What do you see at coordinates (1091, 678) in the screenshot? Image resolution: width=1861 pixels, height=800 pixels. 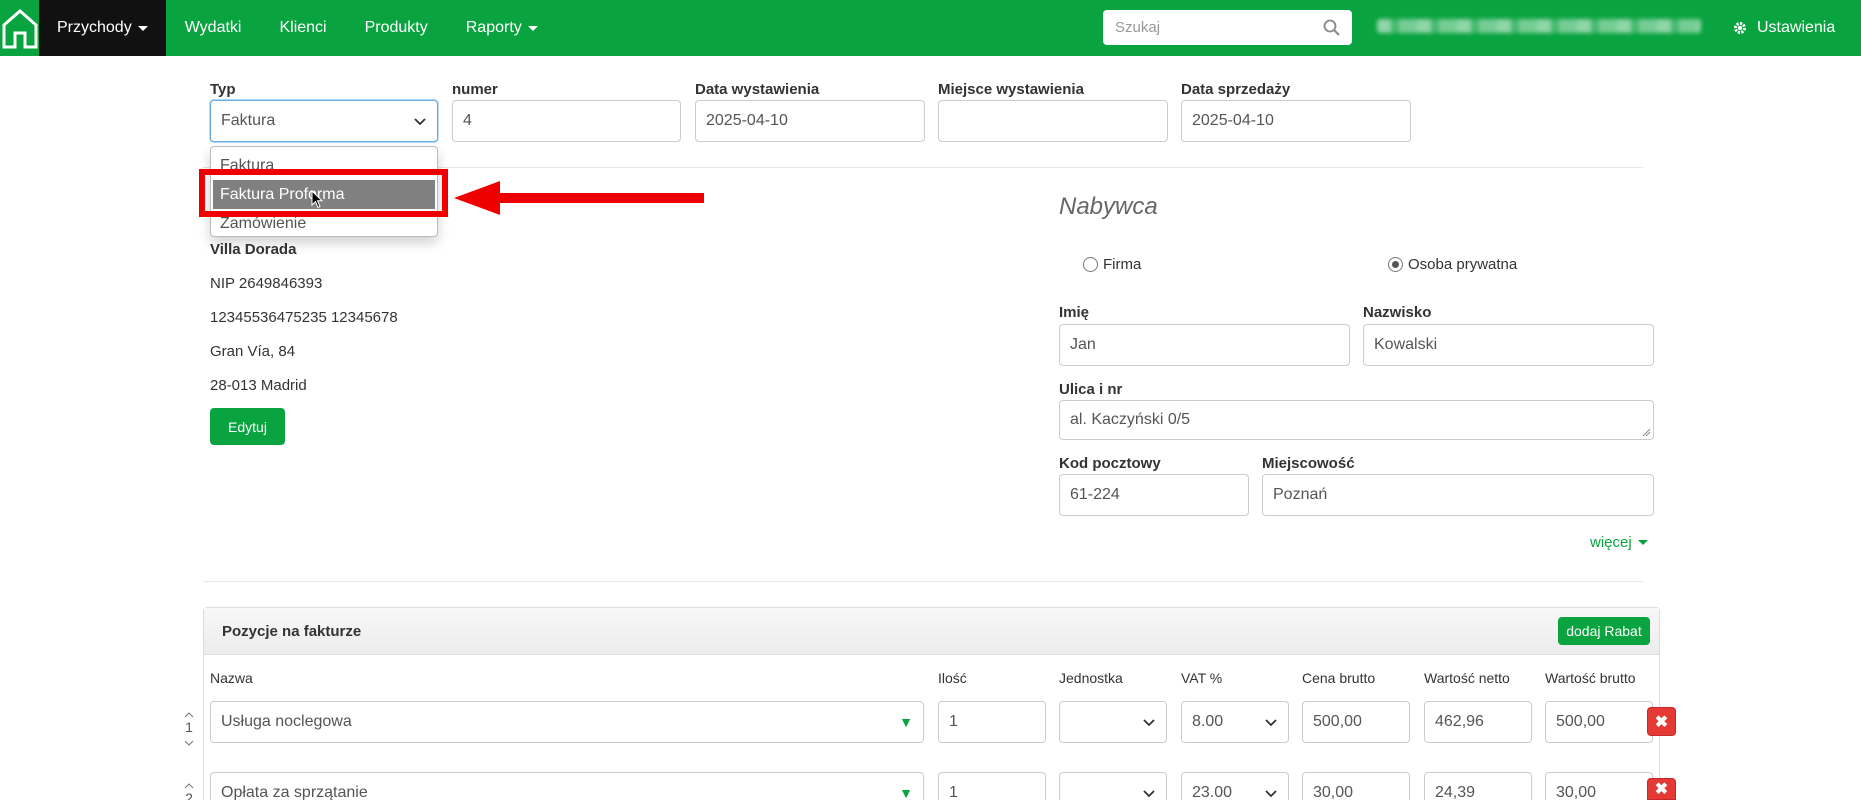 I see `col-jednostka: Jednostka` at bounding box center [1091, 678].